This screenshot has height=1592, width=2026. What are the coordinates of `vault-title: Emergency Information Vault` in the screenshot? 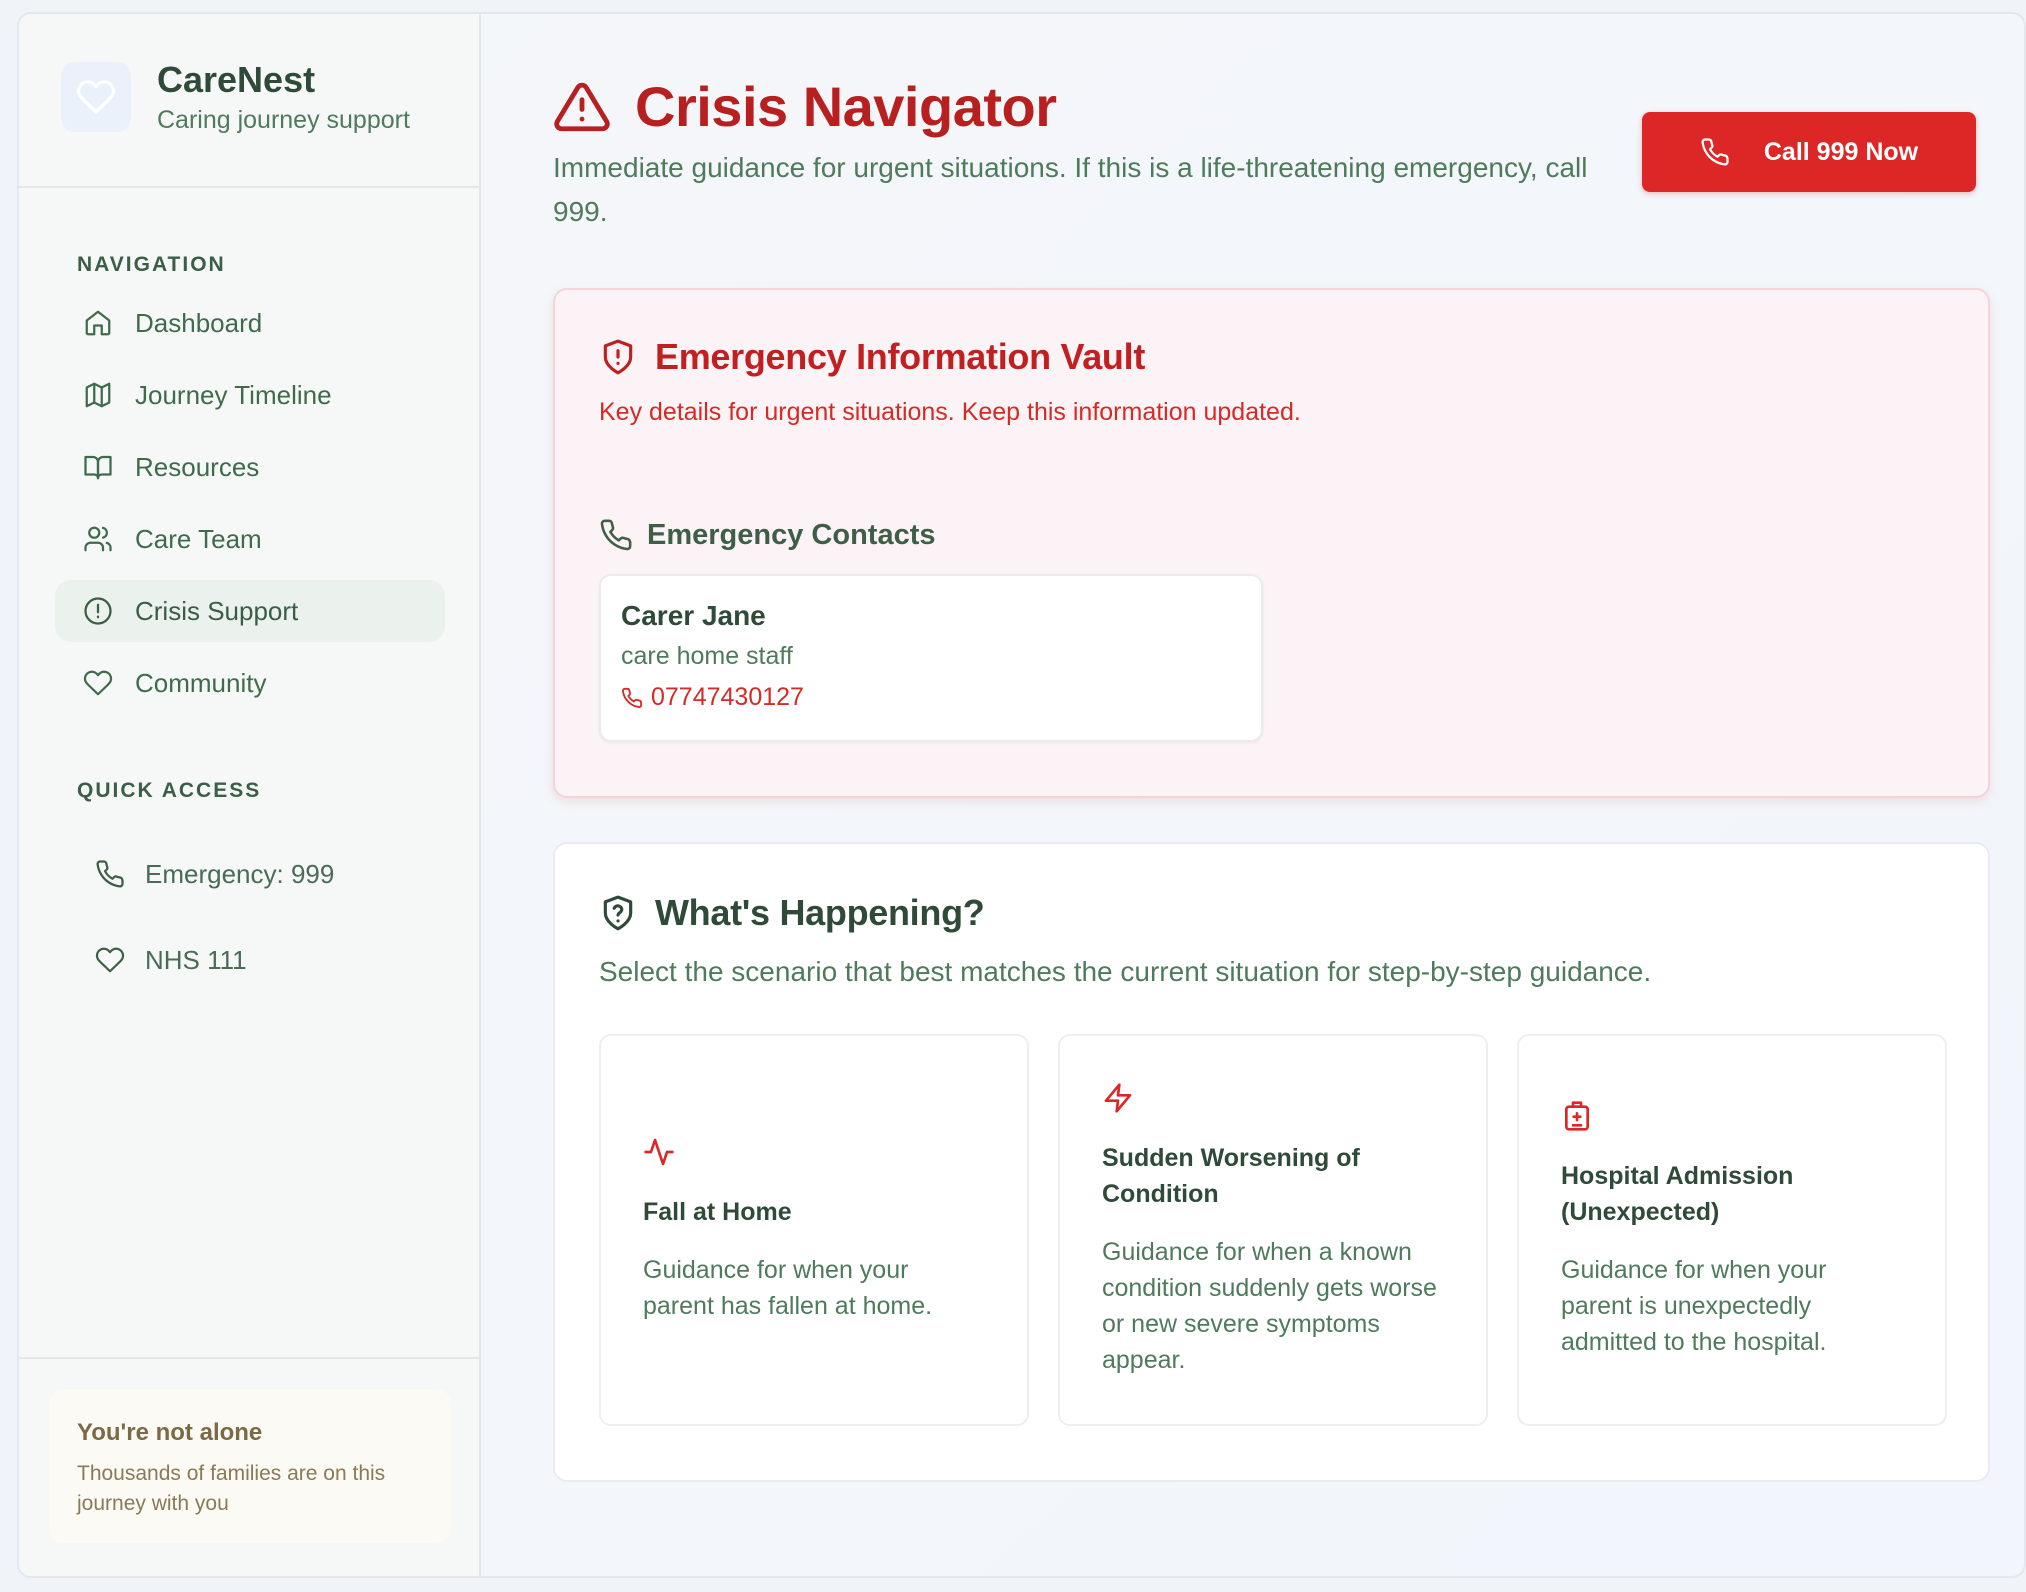 It's located at (900, 356).